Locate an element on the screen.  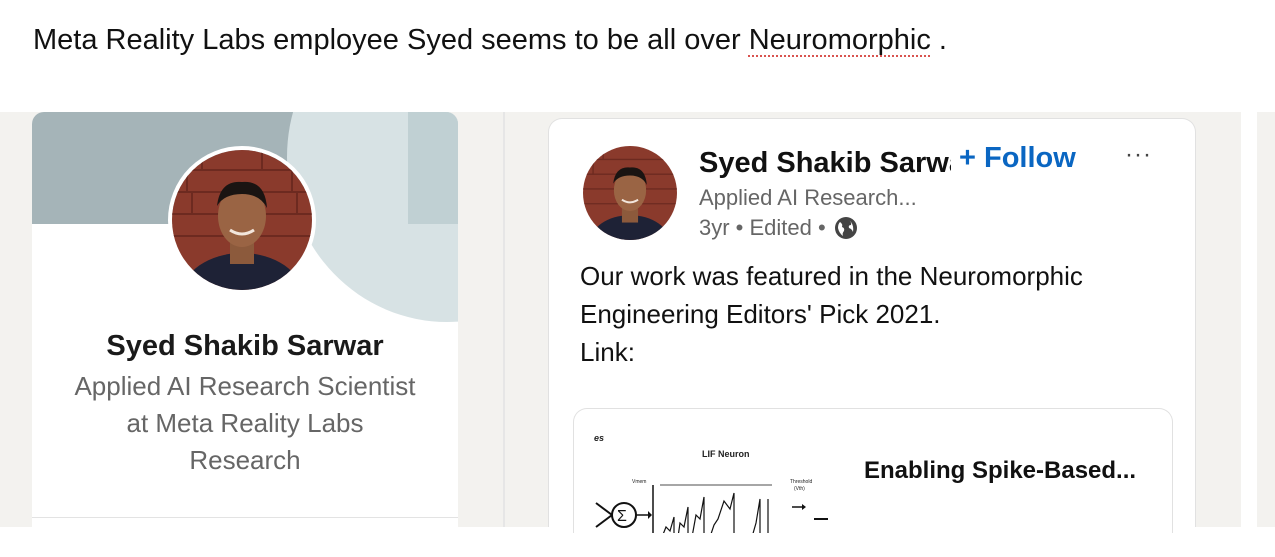
follow-button: + Follow is located at coordinates (1017, 158).